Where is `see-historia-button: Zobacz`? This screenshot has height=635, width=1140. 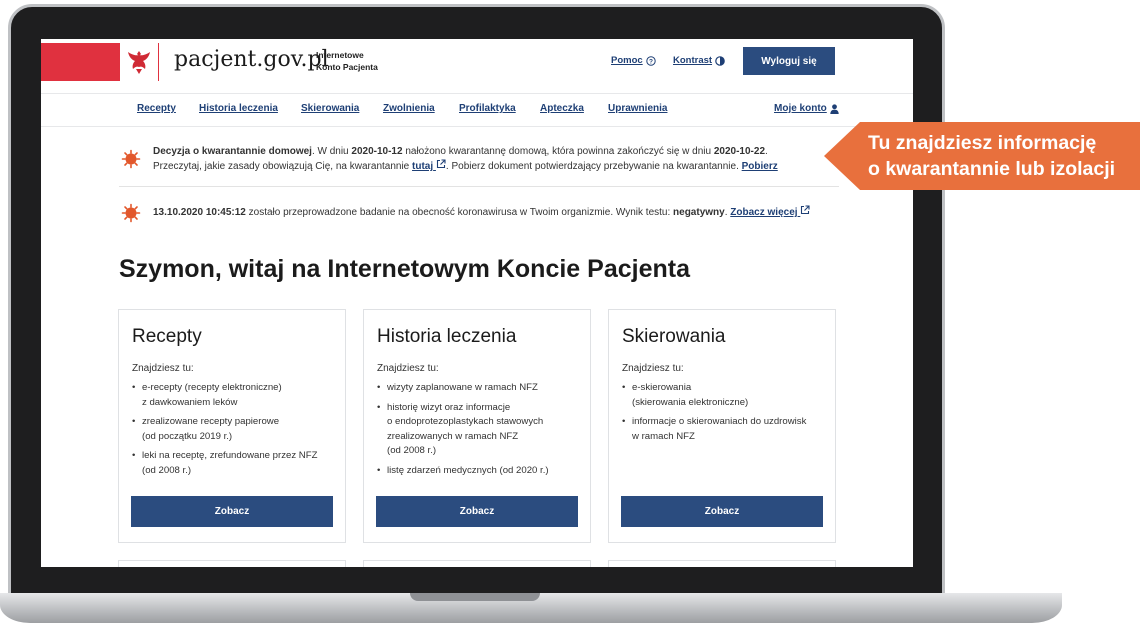
see-historia-button: Zobacz is located at coordinates (477, 511).